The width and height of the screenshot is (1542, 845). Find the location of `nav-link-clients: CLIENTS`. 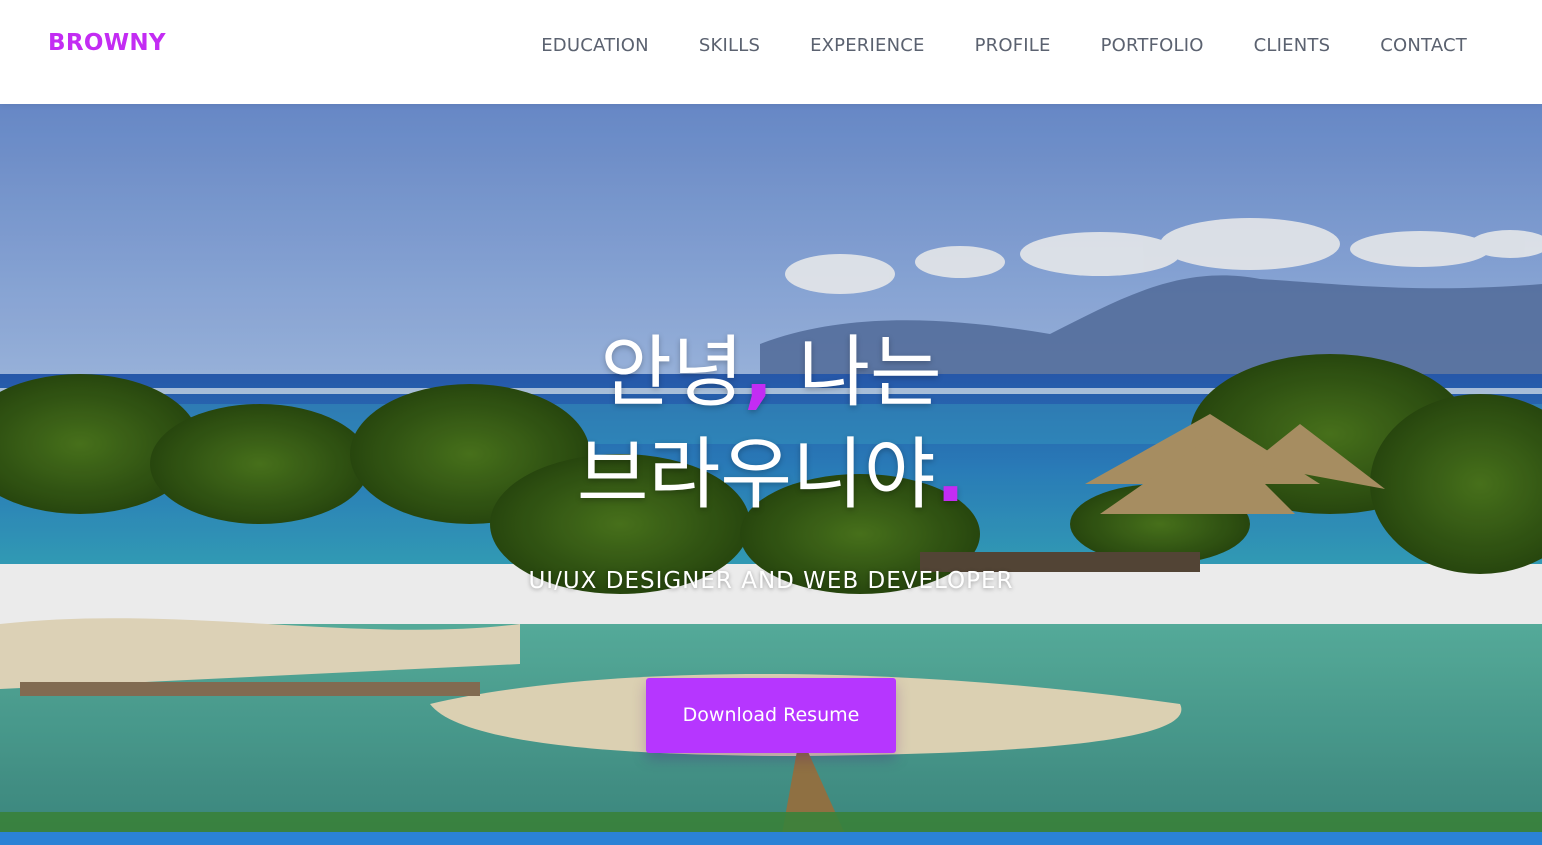

nav-link-clients: CLIENTS is located at coordinates (1292, 45).